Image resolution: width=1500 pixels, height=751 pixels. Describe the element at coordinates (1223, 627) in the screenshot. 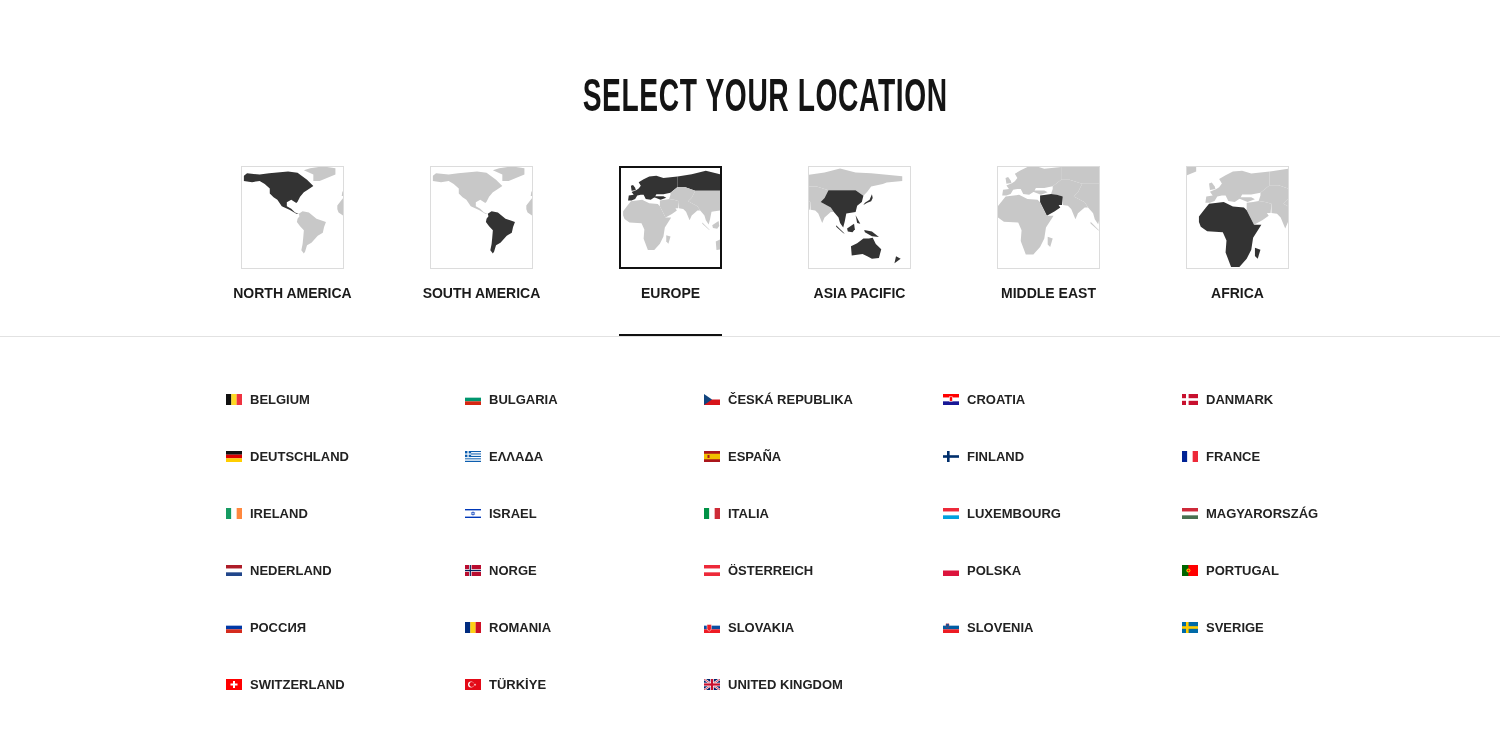

I see `country-link: SVERIGE` at that location.